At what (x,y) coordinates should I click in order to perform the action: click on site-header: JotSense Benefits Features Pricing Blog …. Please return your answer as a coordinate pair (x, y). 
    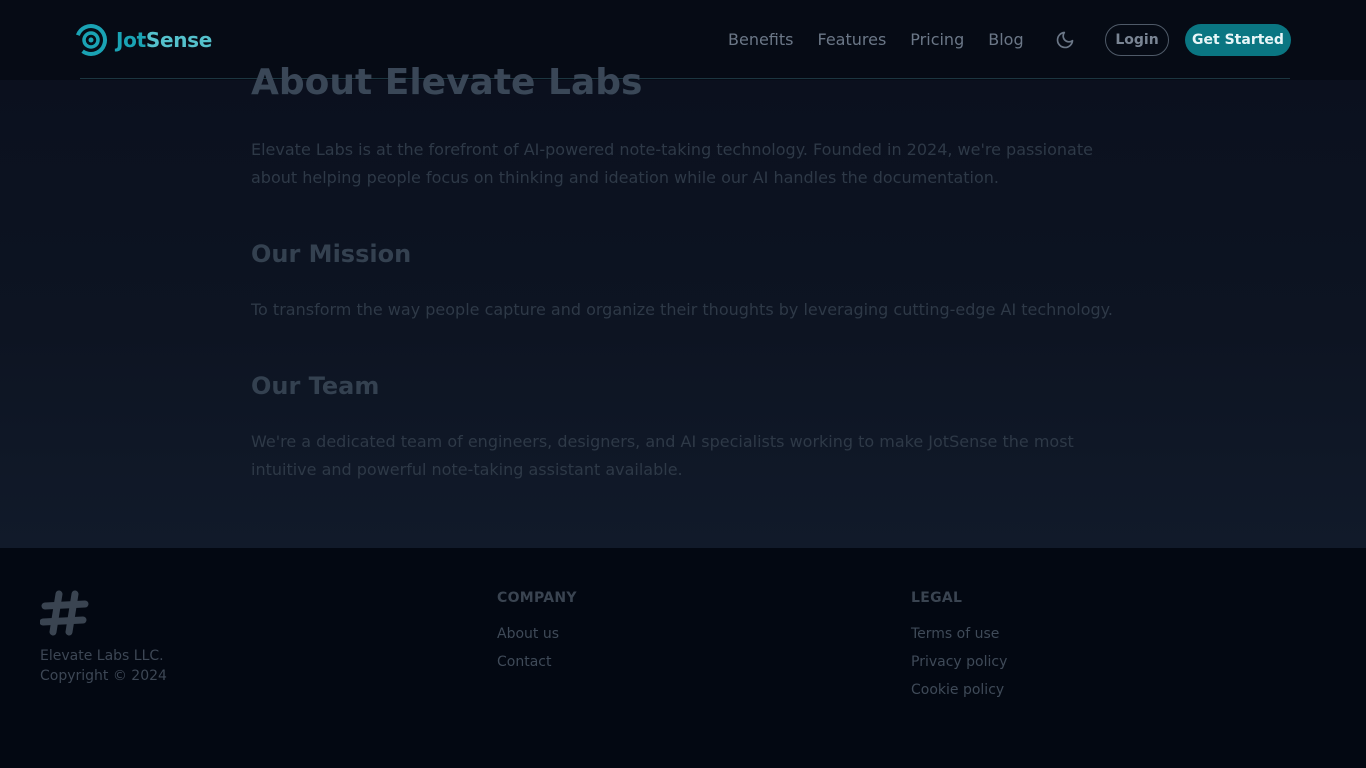
    Looking at the image, I should click on (683, 40).